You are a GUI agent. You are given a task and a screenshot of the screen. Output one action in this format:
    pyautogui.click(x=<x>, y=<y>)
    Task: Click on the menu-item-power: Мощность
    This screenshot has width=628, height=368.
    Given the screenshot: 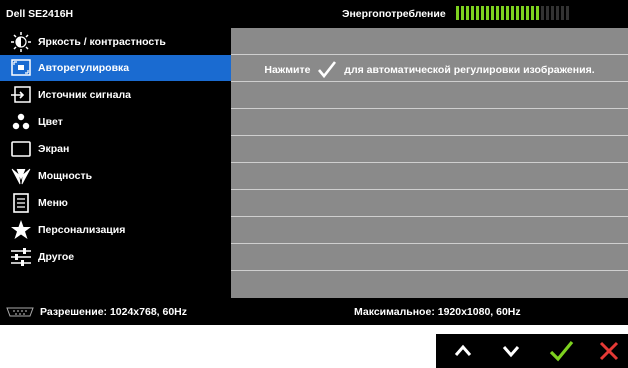 What is the action you would take?
    pyautogui.click(x=115, y=176)
    